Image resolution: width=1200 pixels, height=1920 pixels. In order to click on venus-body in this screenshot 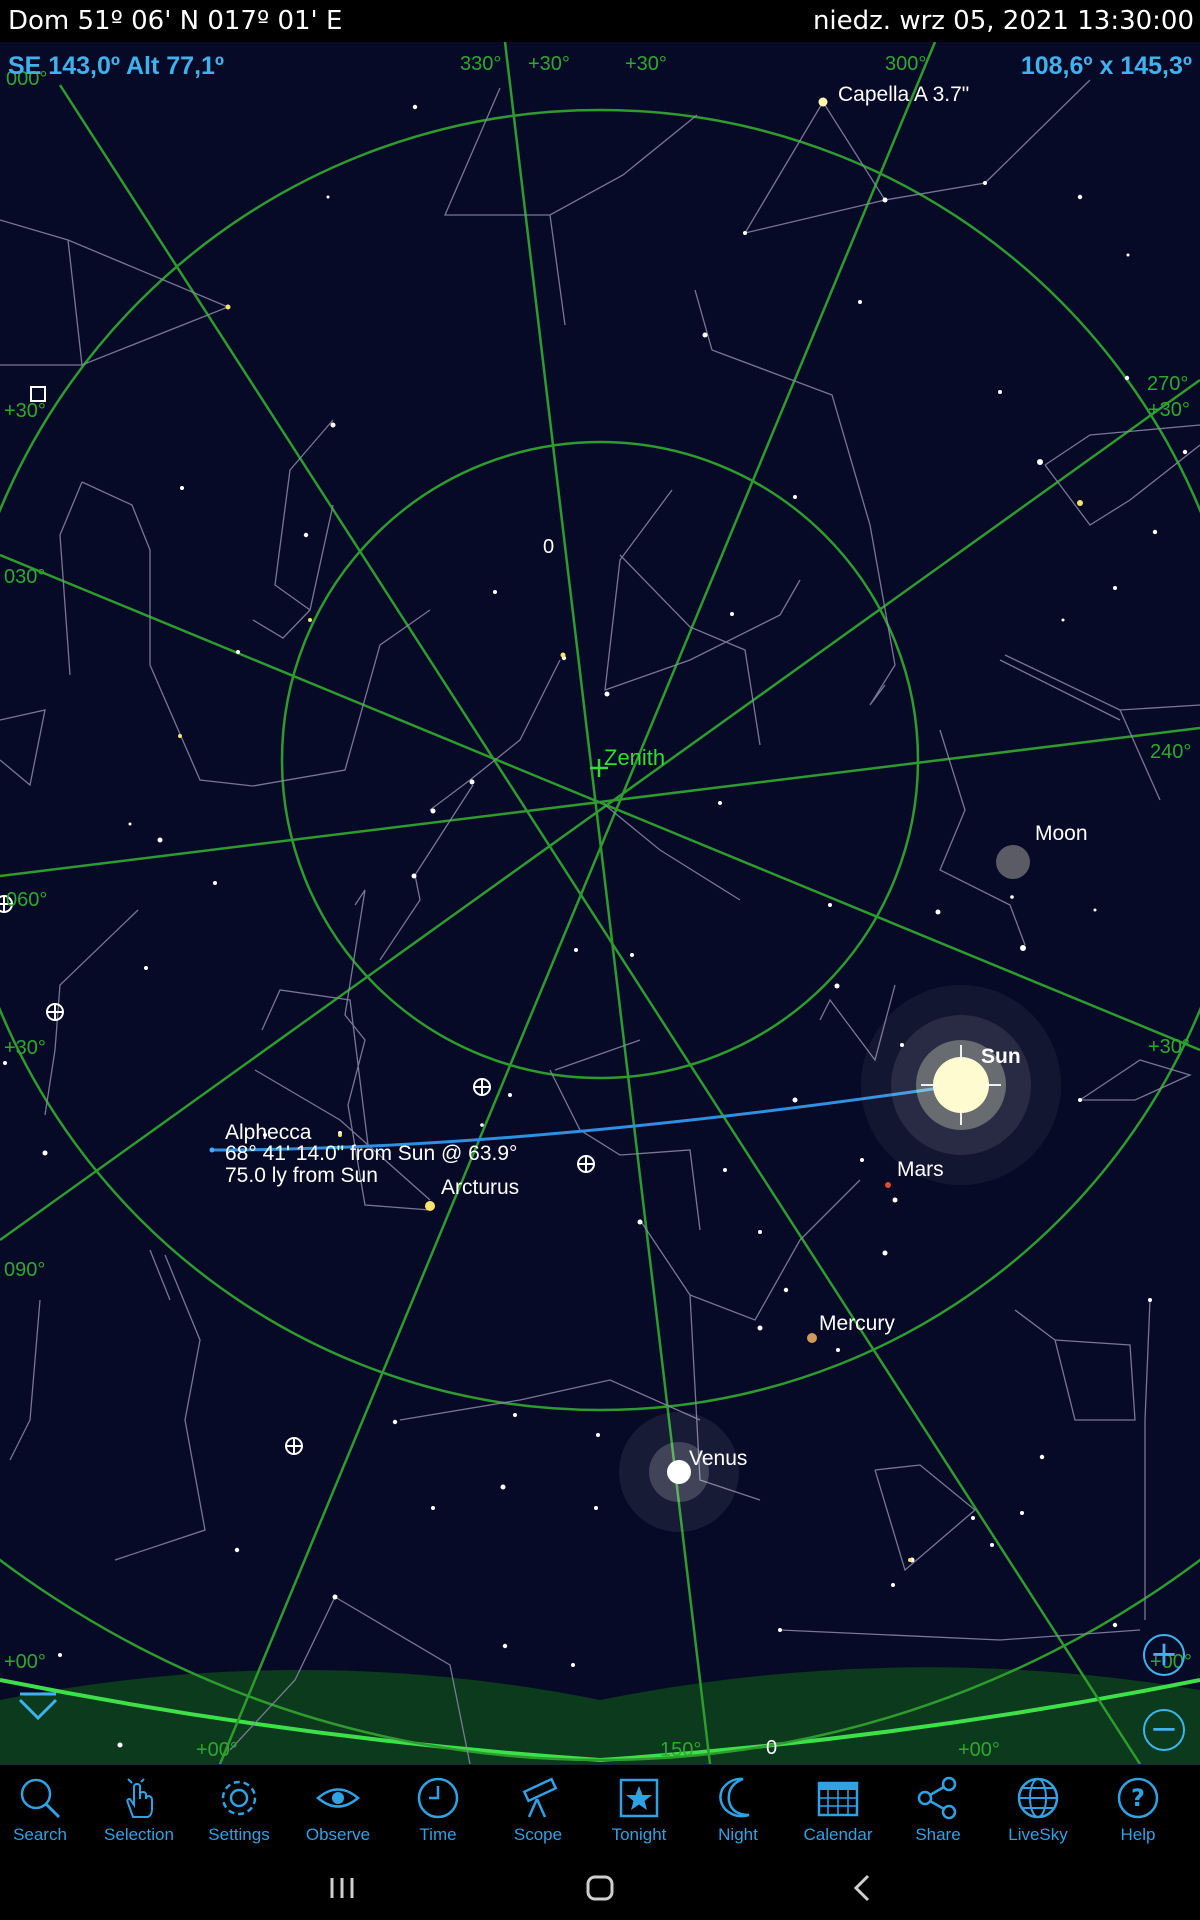, I will do `click(679, 1472)`.